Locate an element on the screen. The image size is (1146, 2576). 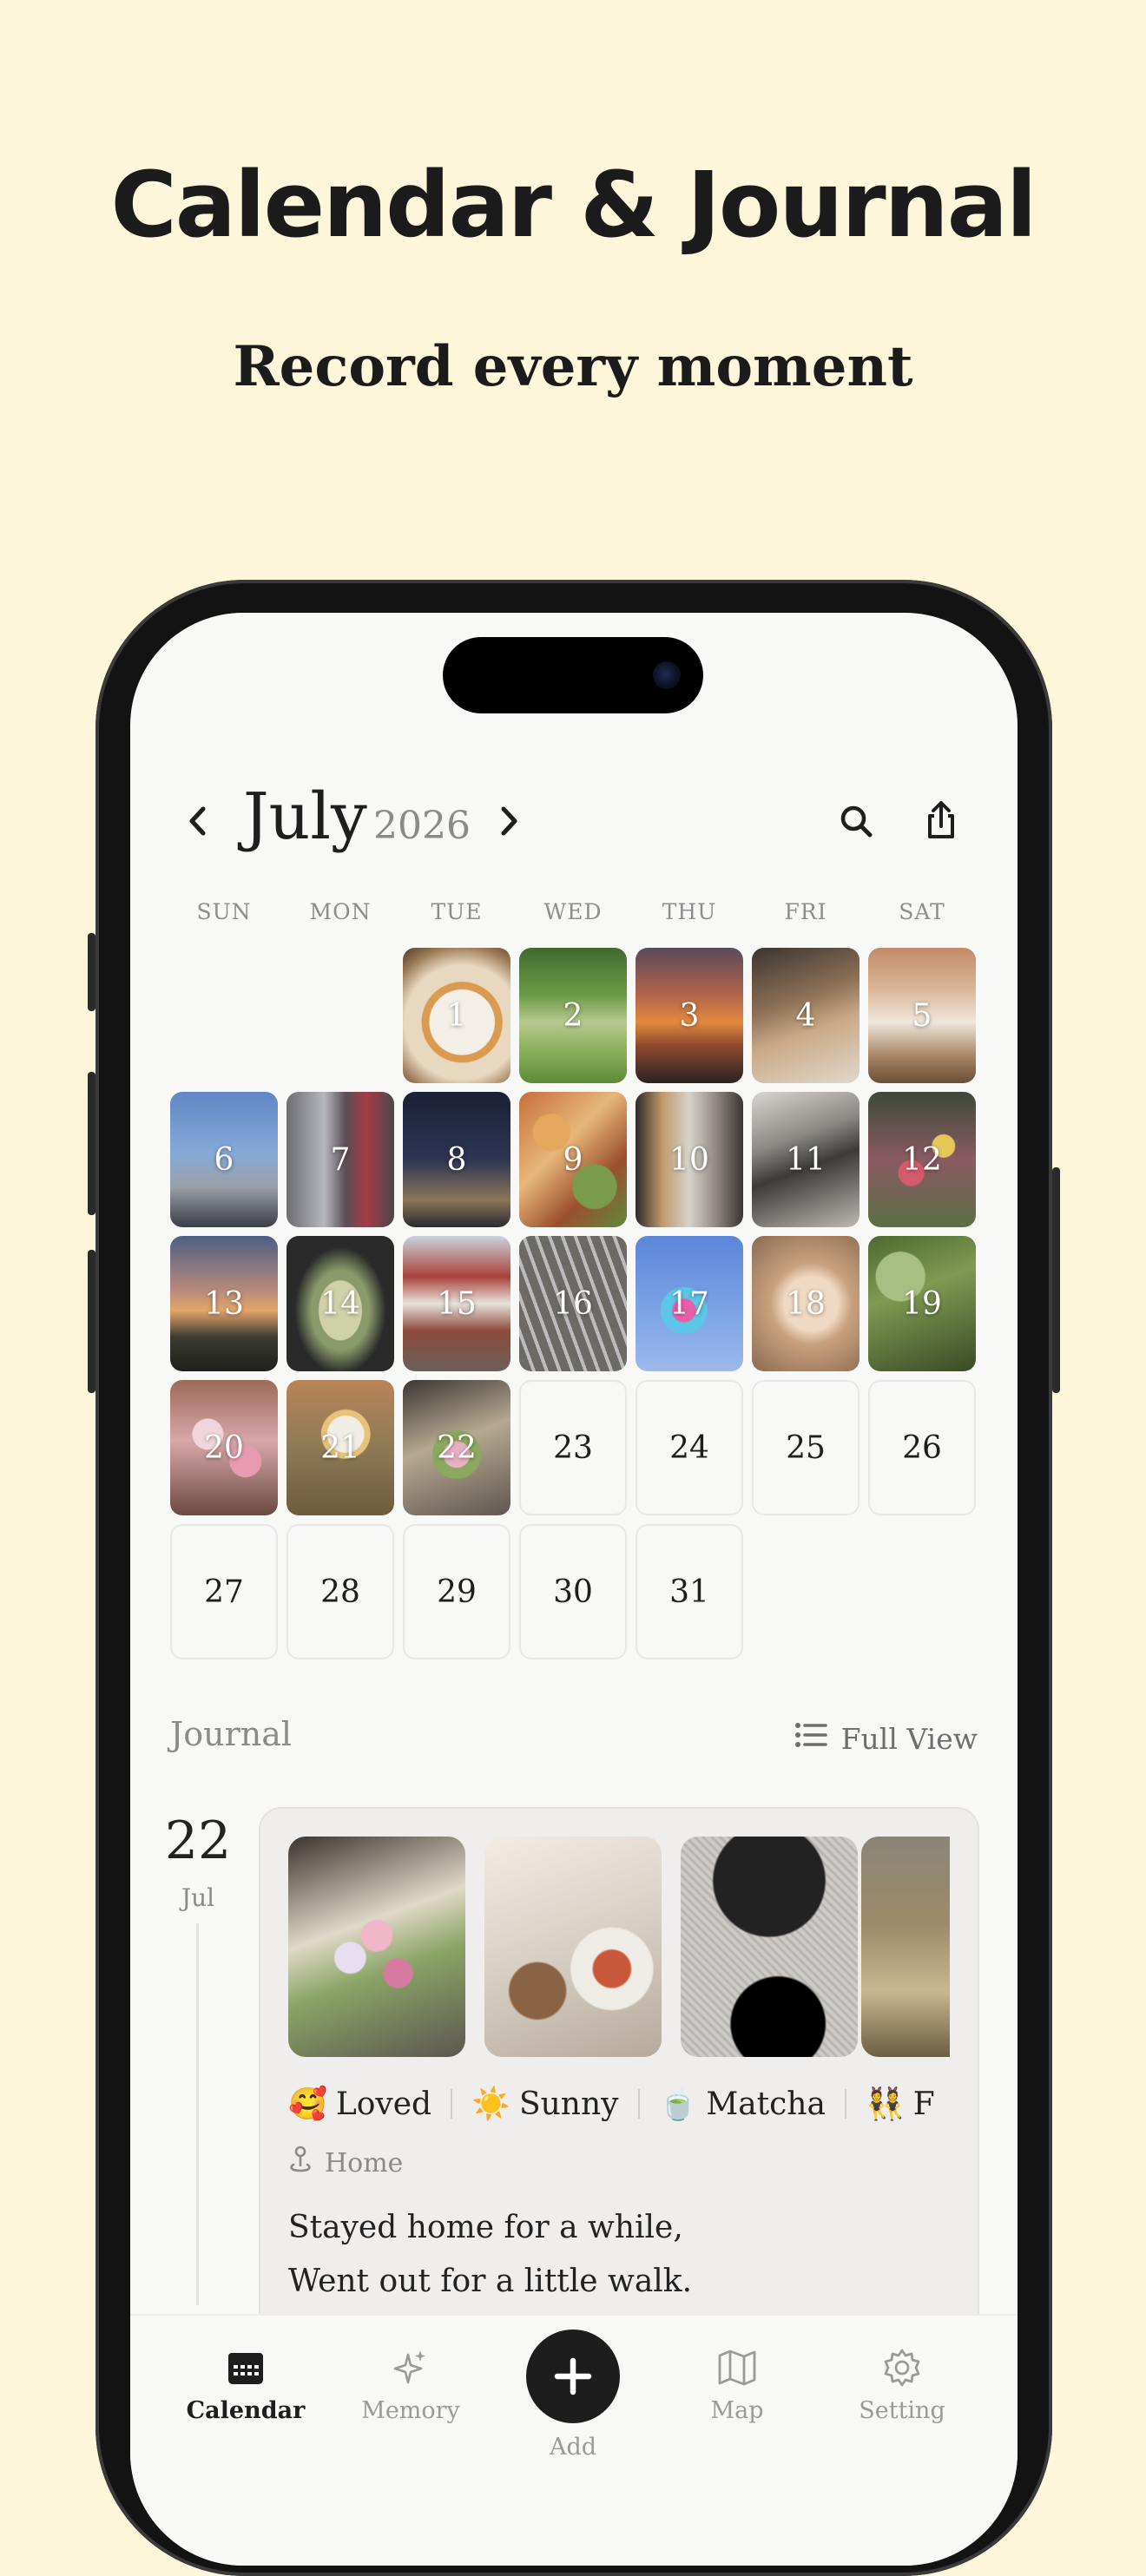
day-number: 13 is located at coordinates (224, 1303).